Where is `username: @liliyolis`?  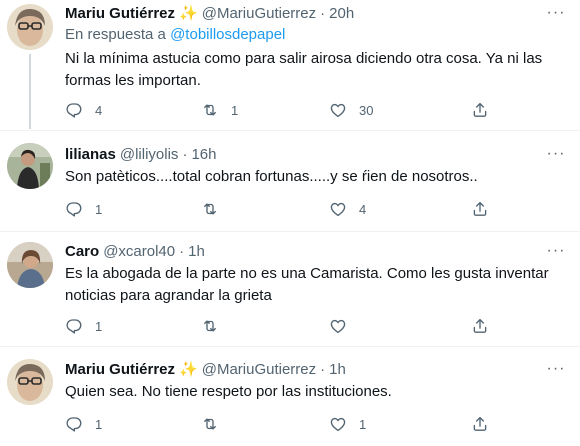 username: @liliyolis is located at coordinates (149, 154).